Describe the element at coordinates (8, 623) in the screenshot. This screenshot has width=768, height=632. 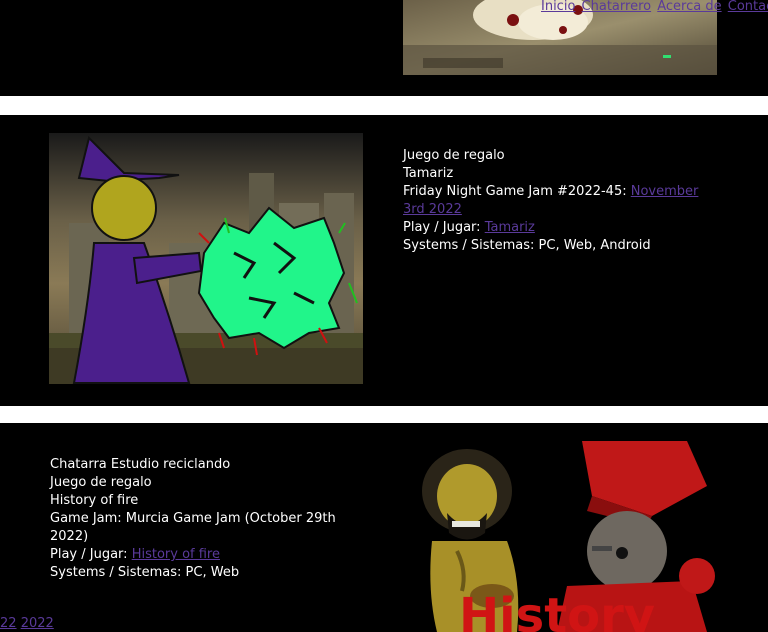
I see `bottom-link-a: 22` at that location.